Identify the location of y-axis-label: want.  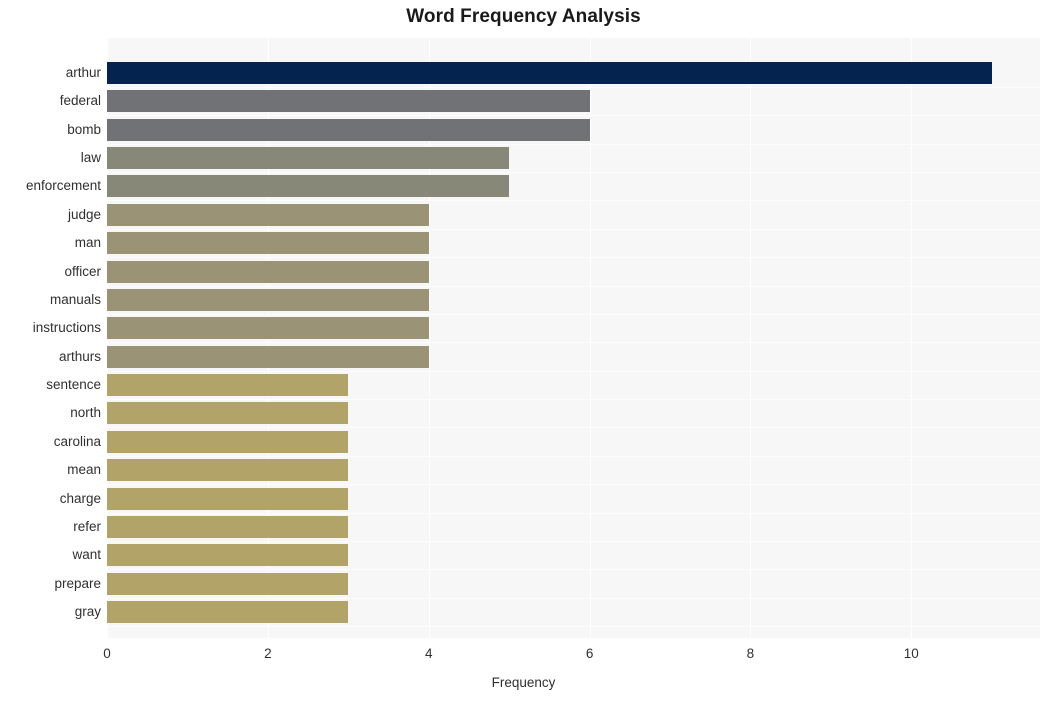
(86, 555).